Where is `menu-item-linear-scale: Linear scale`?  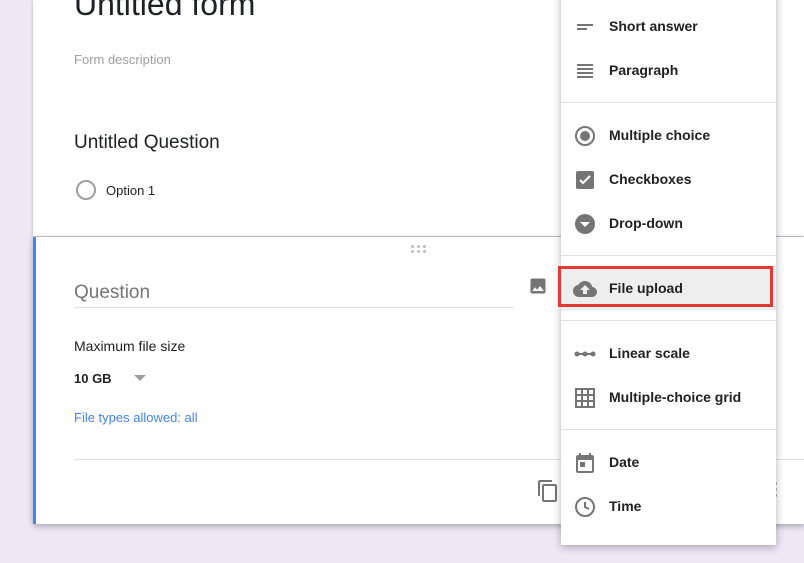 menu-item-linear-scale: Linear scale is located at coordinates (668, 353).